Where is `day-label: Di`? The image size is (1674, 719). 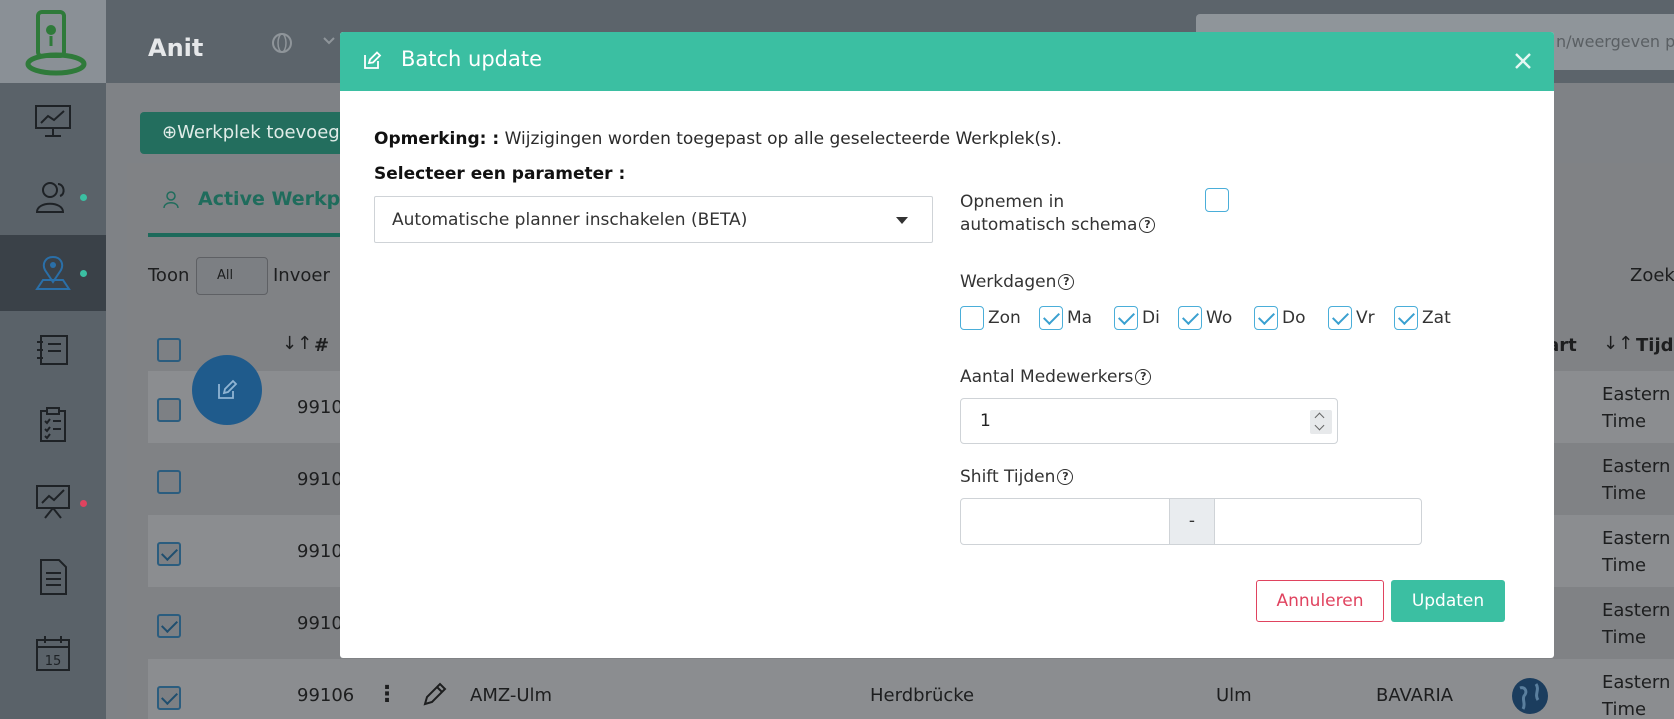 day-label: Di is located at coordinates (1151, 318).